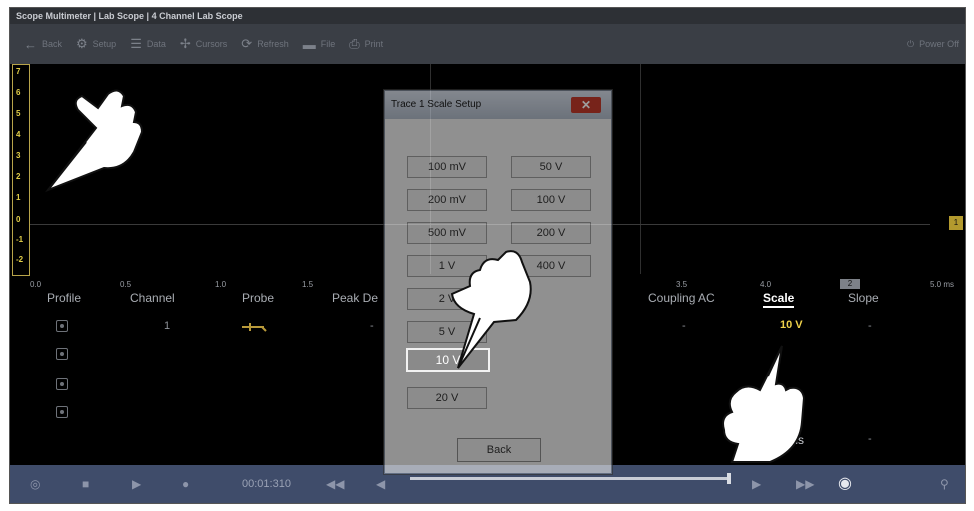 The image size is (974, 511). I want to click on col-profile: Profile, so click(64, 298).